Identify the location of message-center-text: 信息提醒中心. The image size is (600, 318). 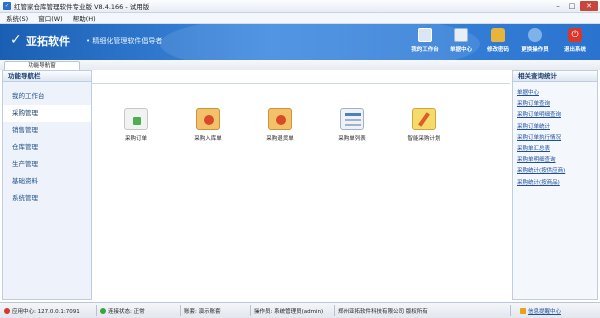
(545, 312).